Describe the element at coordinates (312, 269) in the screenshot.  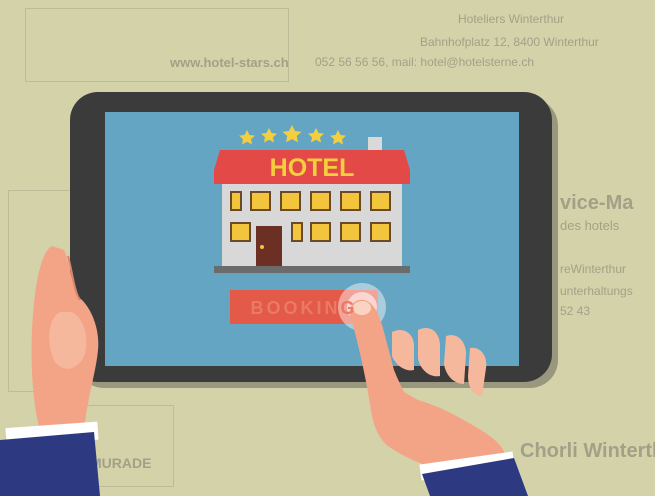
I see `hotel-base` at that location.